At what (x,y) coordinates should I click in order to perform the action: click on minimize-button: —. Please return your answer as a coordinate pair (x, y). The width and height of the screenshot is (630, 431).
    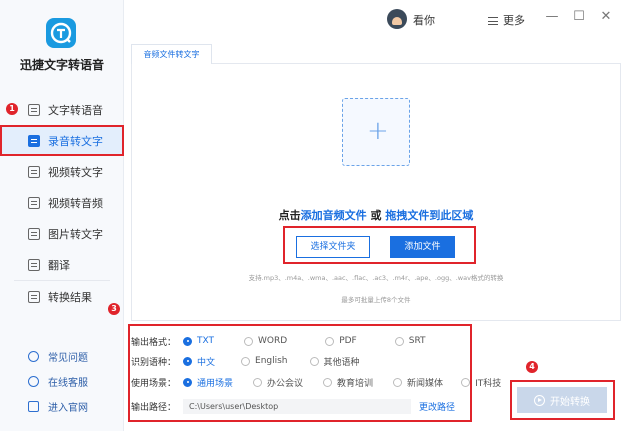
    Looking at the image, I should click on (552, 17).